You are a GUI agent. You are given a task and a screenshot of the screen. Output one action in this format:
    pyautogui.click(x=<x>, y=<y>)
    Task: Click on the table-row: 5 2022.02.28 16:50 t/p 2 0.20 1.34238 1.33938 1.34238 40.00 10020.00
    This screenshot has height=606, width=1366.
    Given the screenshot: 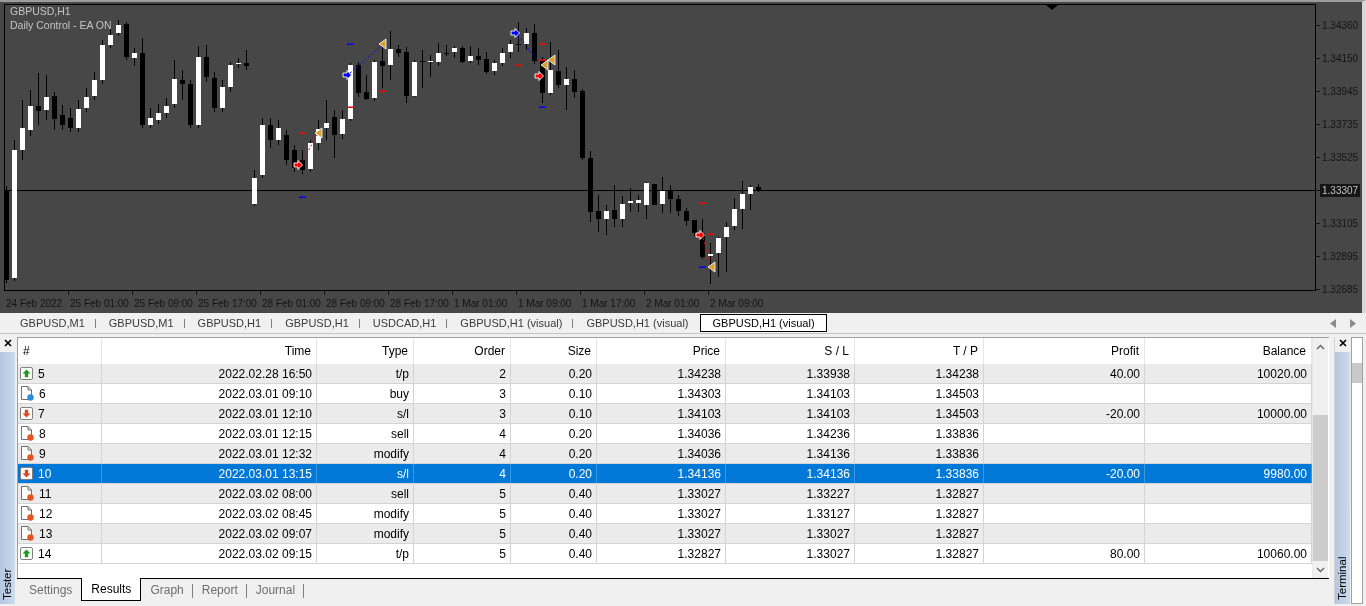 What is the action you would take?
    pyautogui.click(x=665, y=374)
    